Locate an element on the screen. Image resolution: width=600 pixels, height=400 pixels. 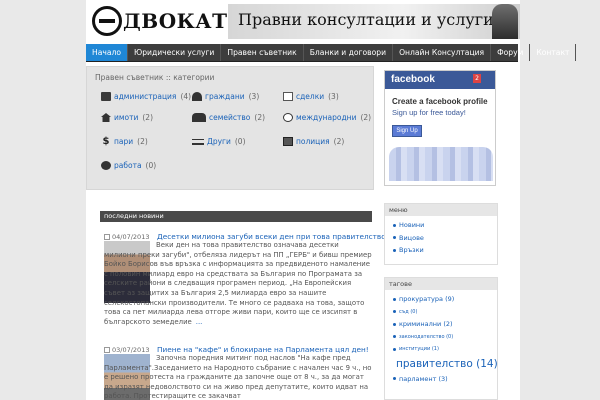
menu-item-jokes: Вицове is located at coordinates (445, 238).